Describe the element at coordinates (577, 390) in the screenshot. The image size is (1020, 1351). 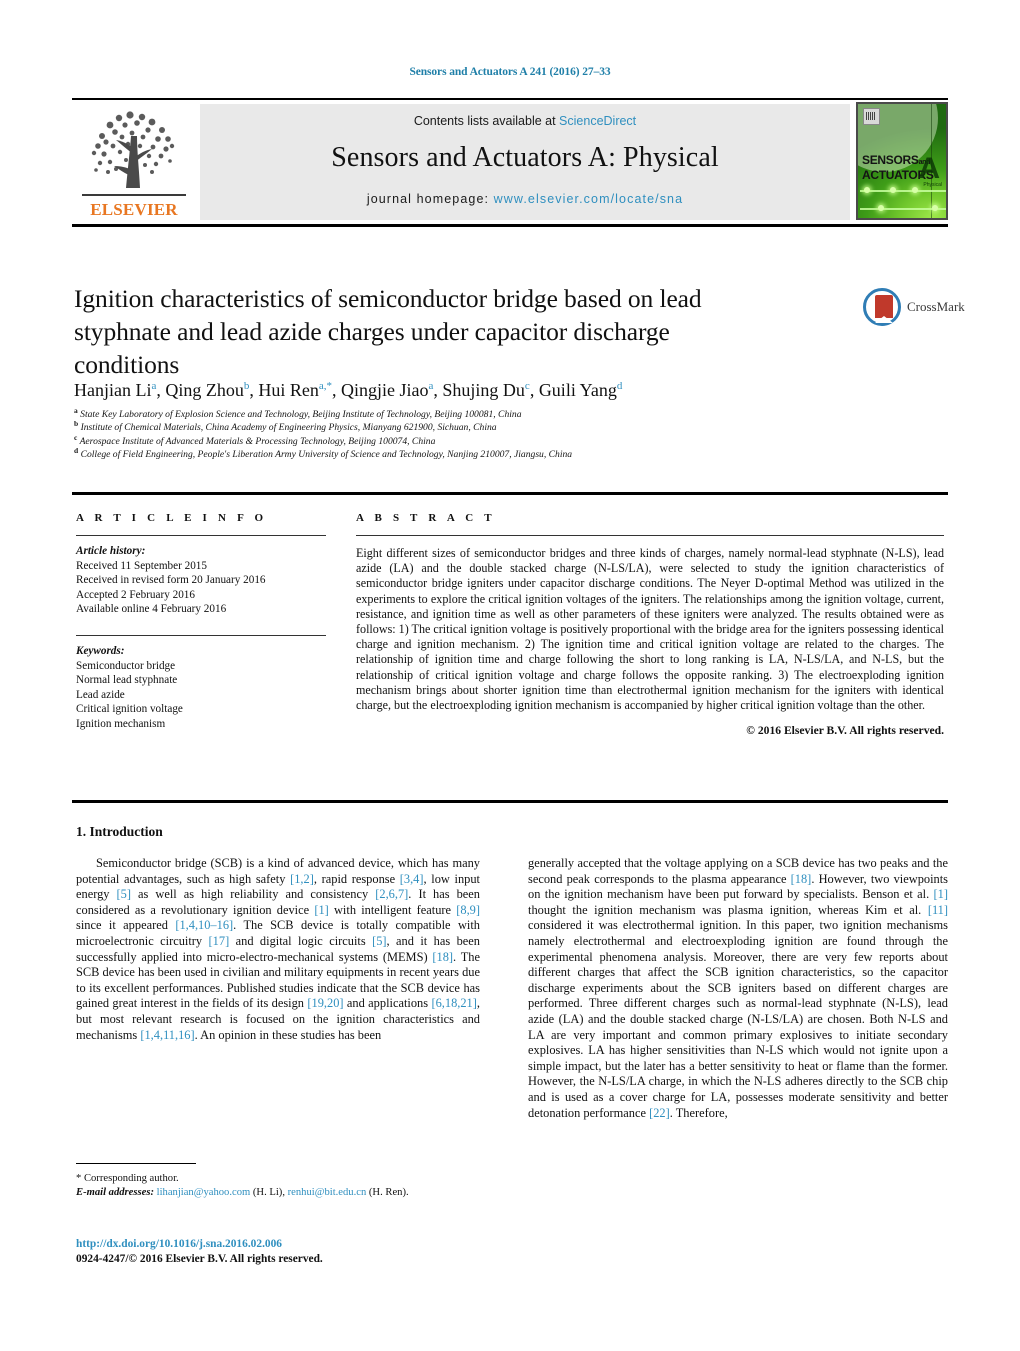
I see `author-name: Guili Yang` at that location.